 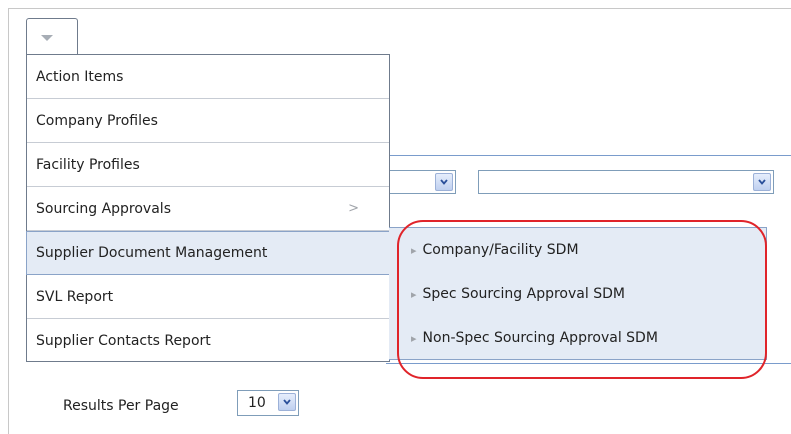 I want to click on menu-item-svl-report: SVL Report, so click(x=208, y=297).